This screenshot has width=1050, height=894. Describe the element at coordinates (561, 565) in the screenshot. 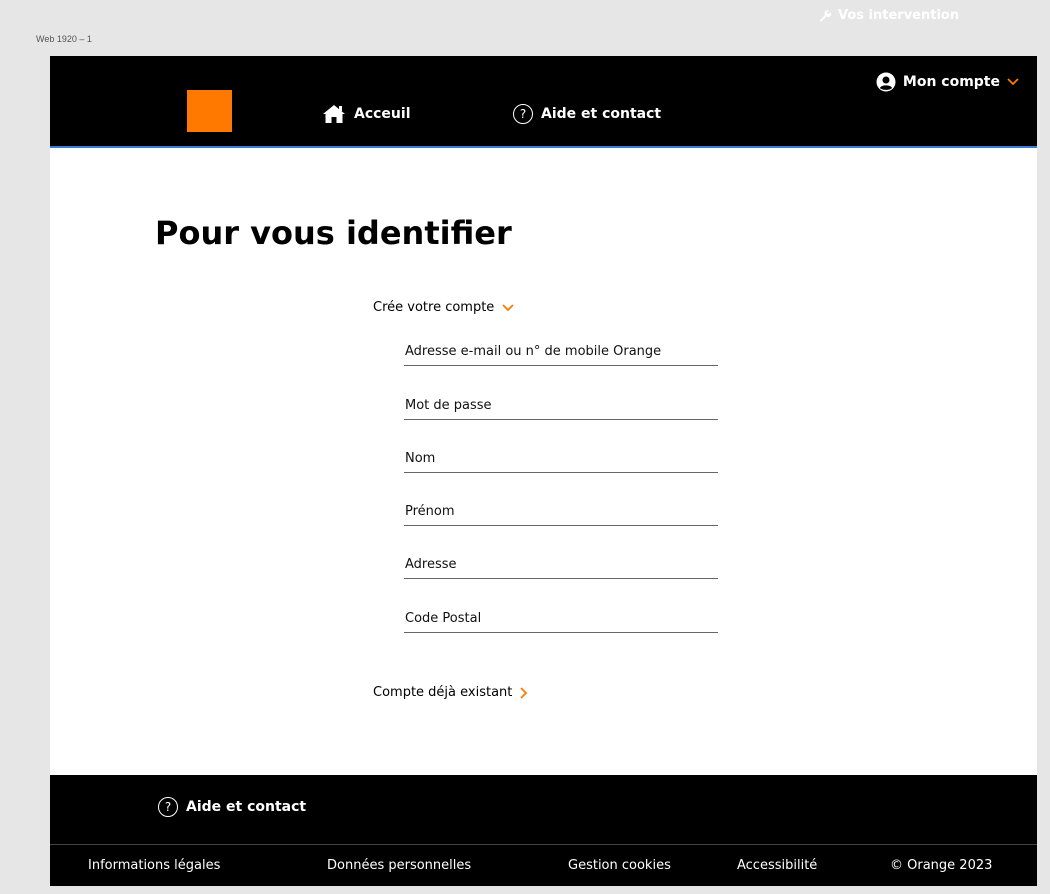

I see `address-field` at that location.